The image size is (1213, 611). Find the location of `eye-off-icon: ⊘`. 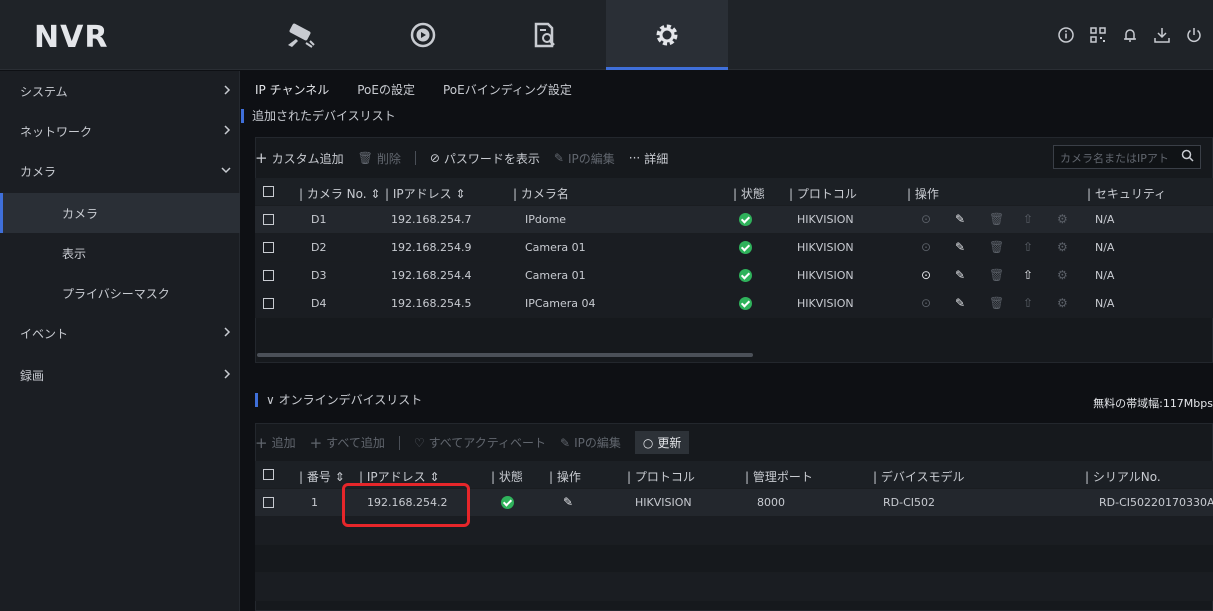

eye-off-icon: ⊘ is located at coordinates (434, 158).